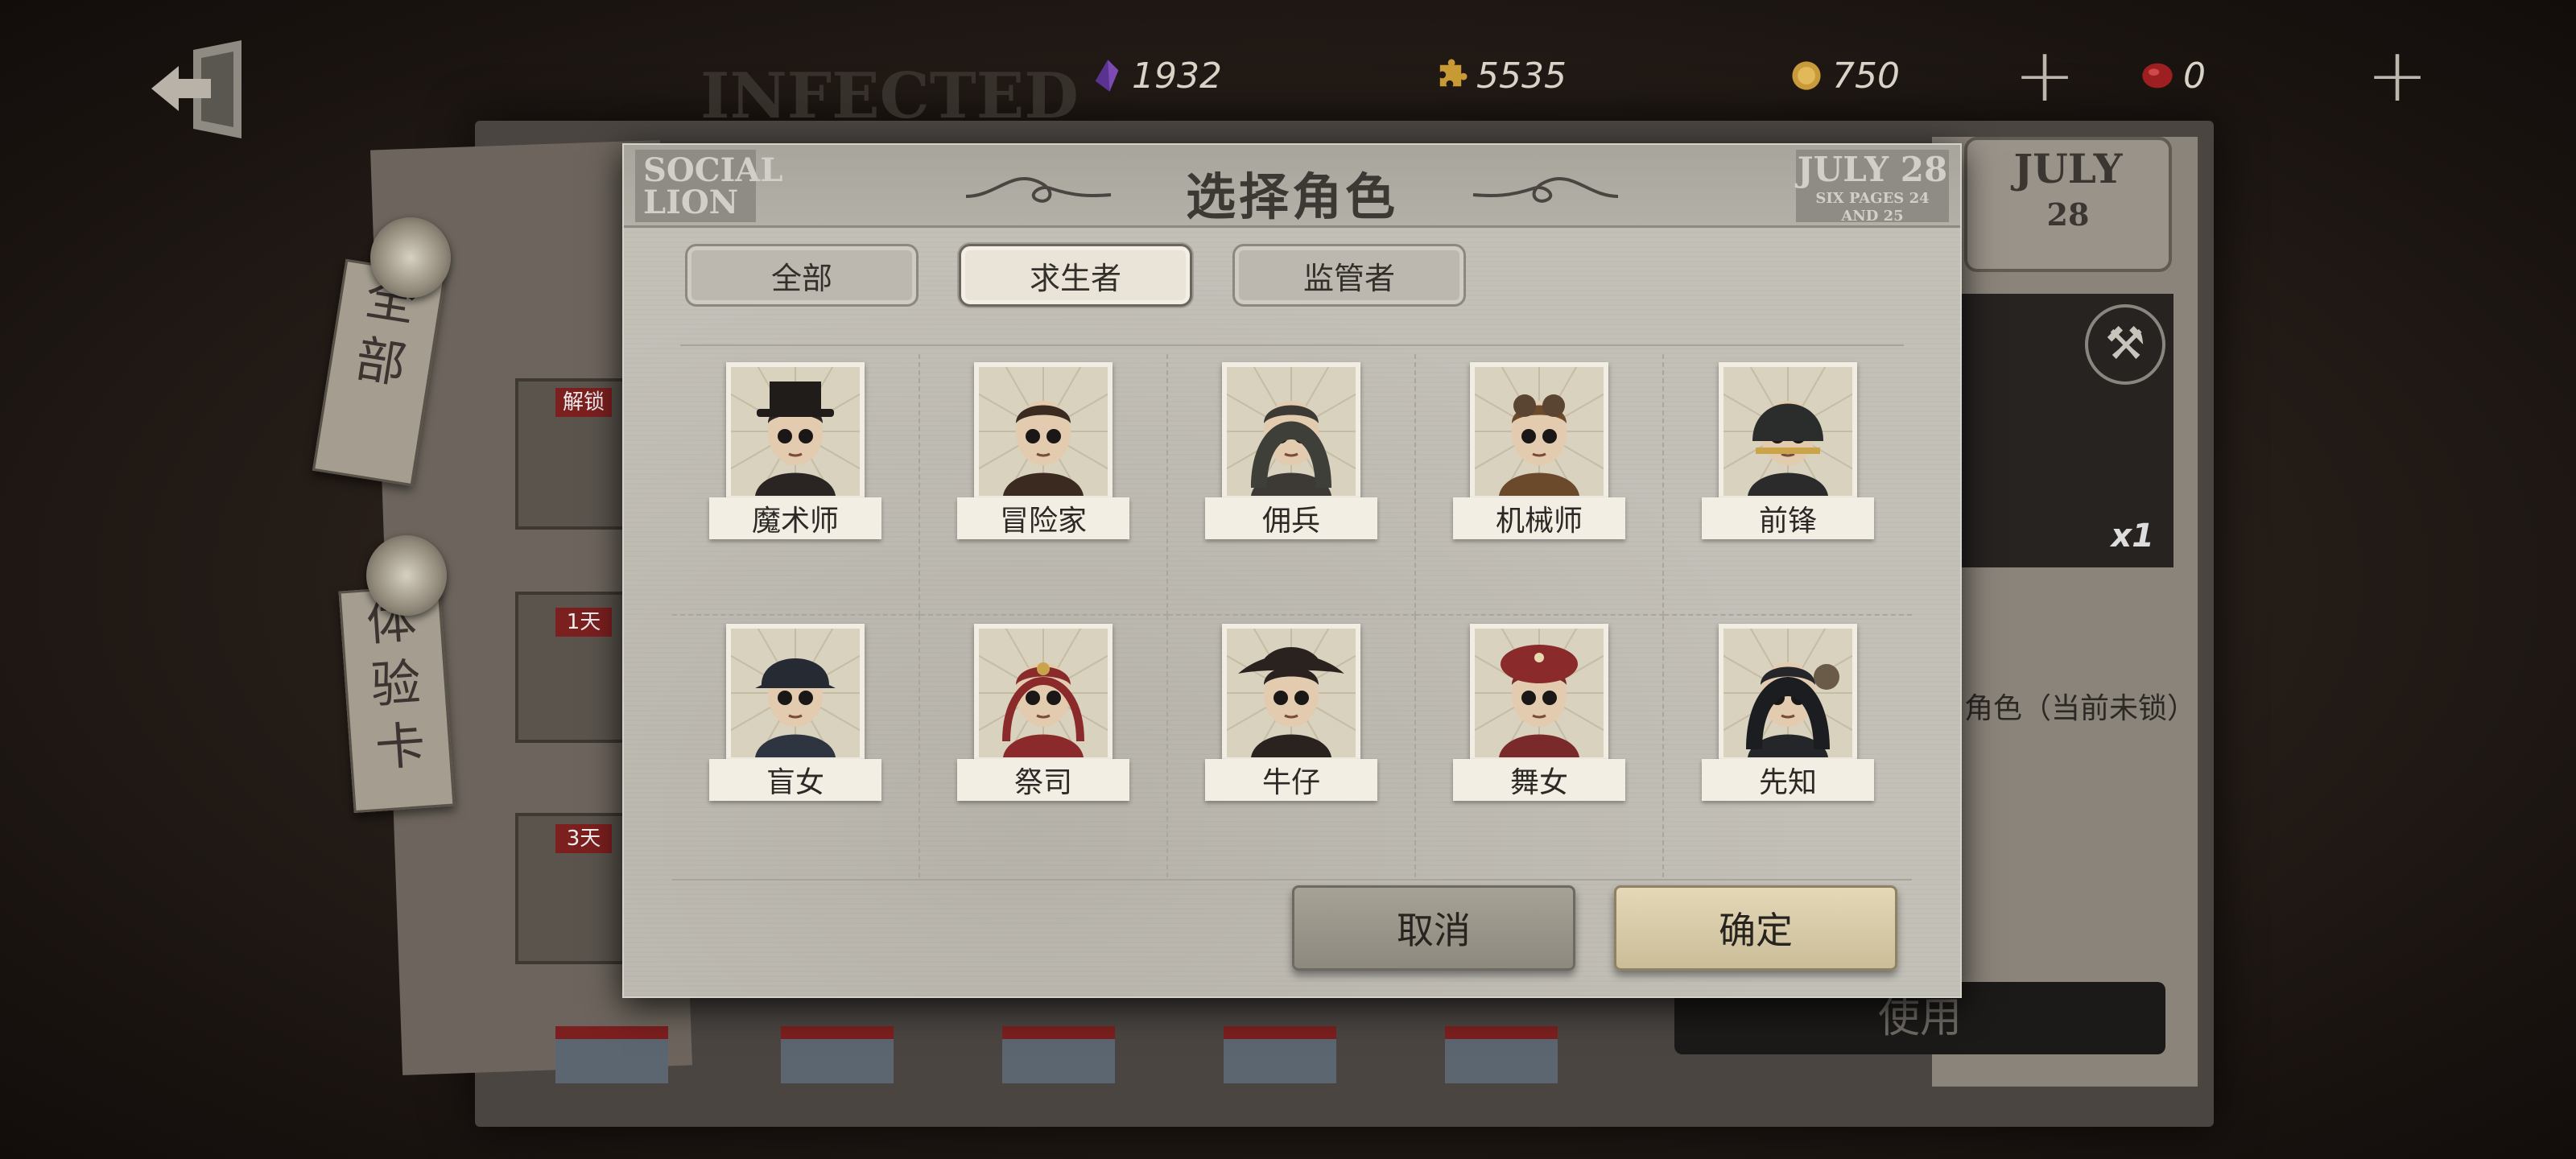  I want to click on card-ribbon: 3天, so click(583, 839).